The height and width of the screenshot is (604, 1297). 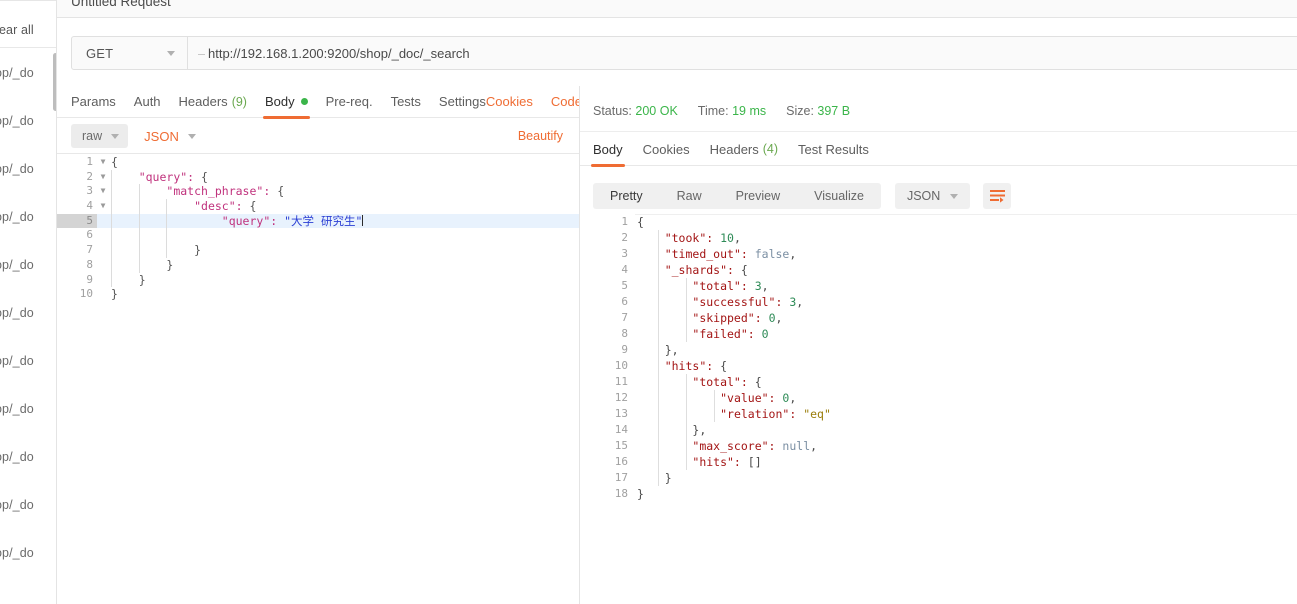 I want to click on request-code-line: 8 }, so click(x=318, y=265).